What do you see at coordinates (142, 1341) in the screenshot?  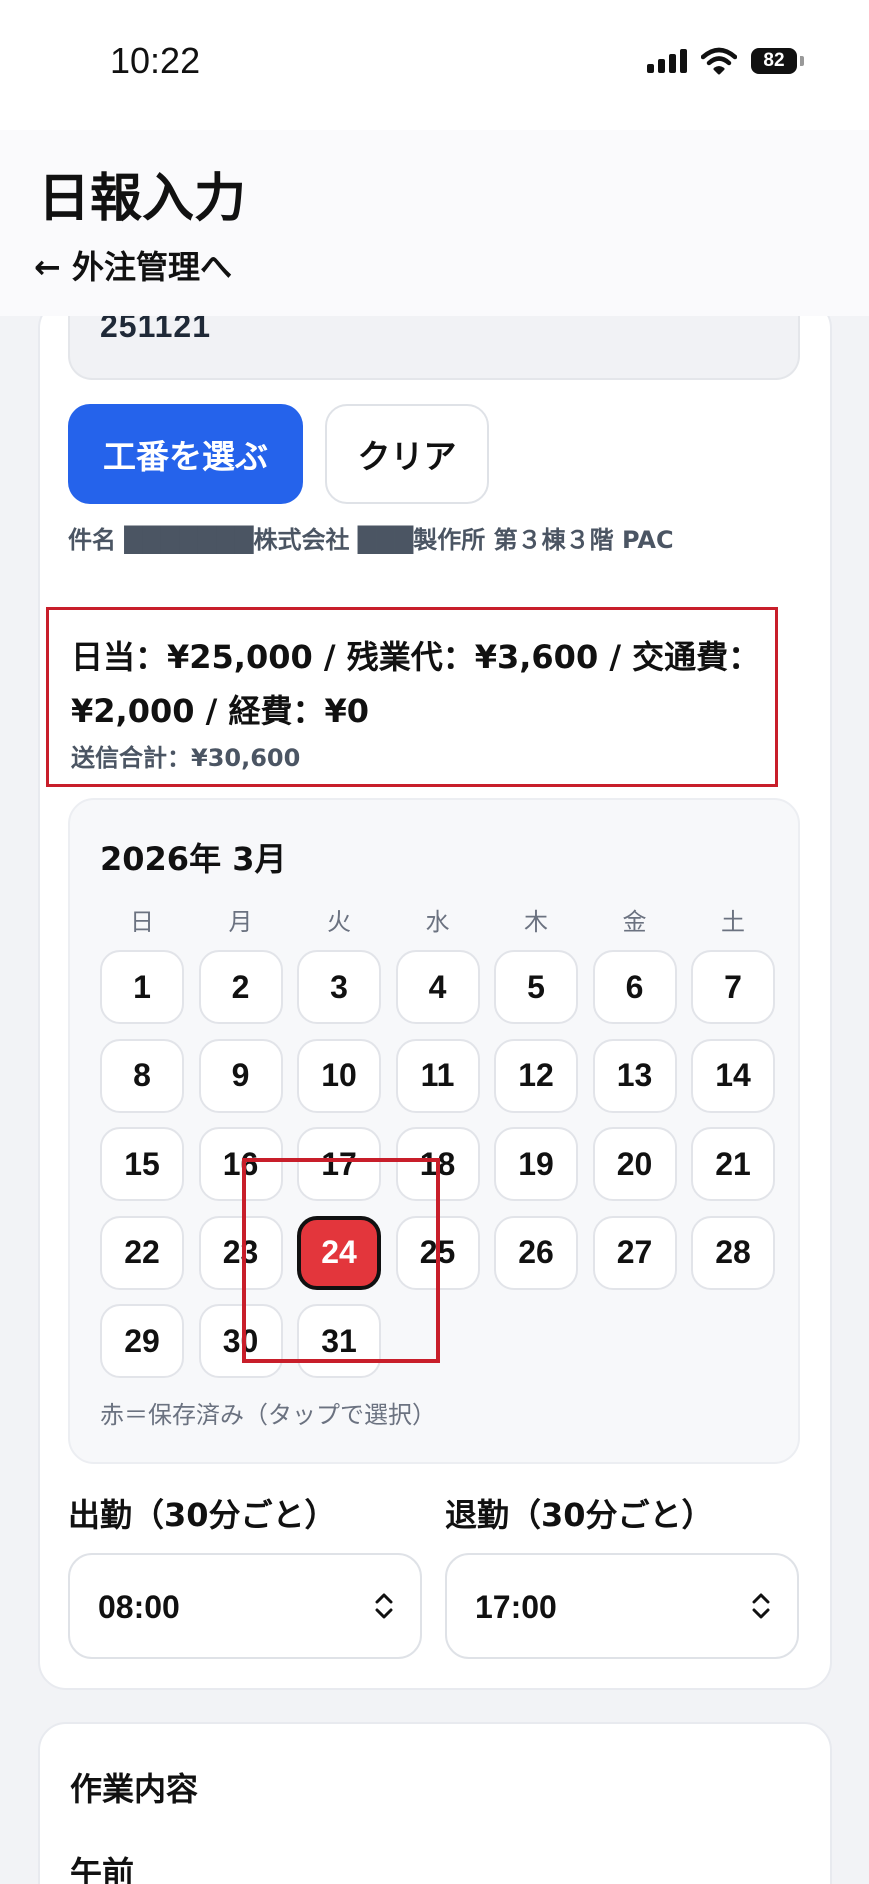 I see `calendar-day: 29` at bounding box center [142, 1341].